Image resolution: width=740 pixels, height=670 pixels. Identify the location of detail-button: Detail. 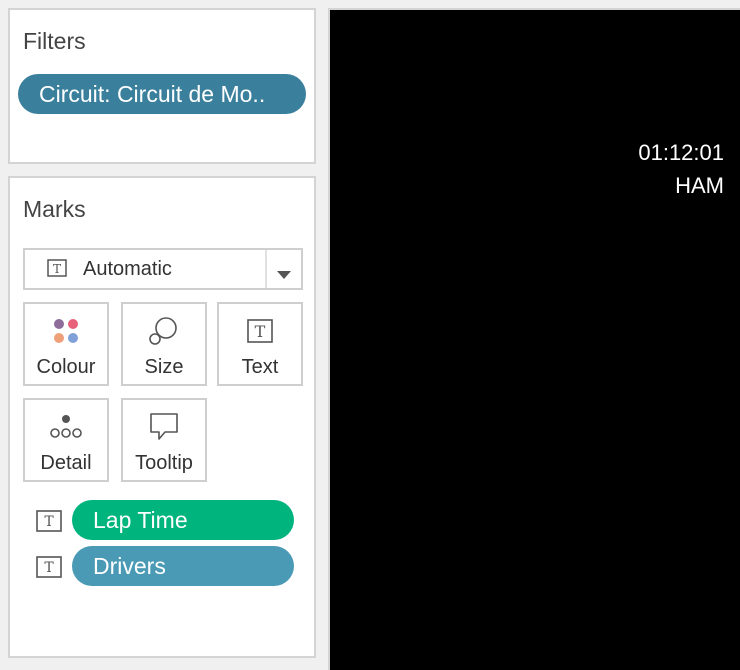
(66, 440).